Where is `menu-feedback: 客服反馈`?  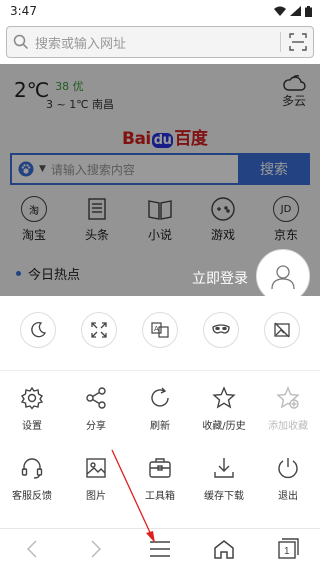 menu-feedback: 客服反馈 is located at coordinates (32, 479).